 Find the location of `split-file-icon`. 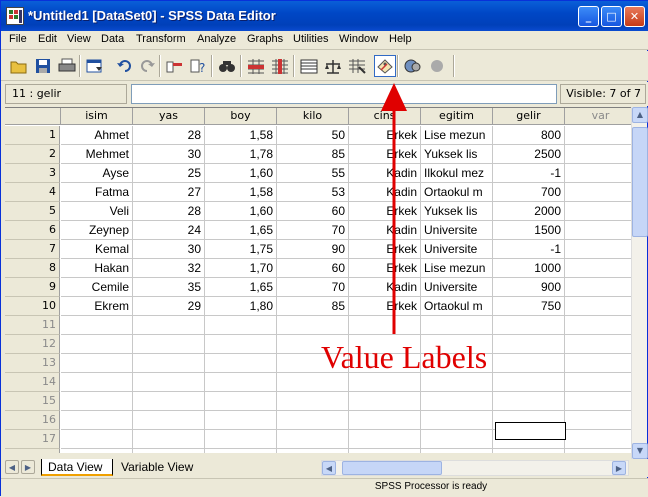

split-file-icon is located at coordinates (309, 66).